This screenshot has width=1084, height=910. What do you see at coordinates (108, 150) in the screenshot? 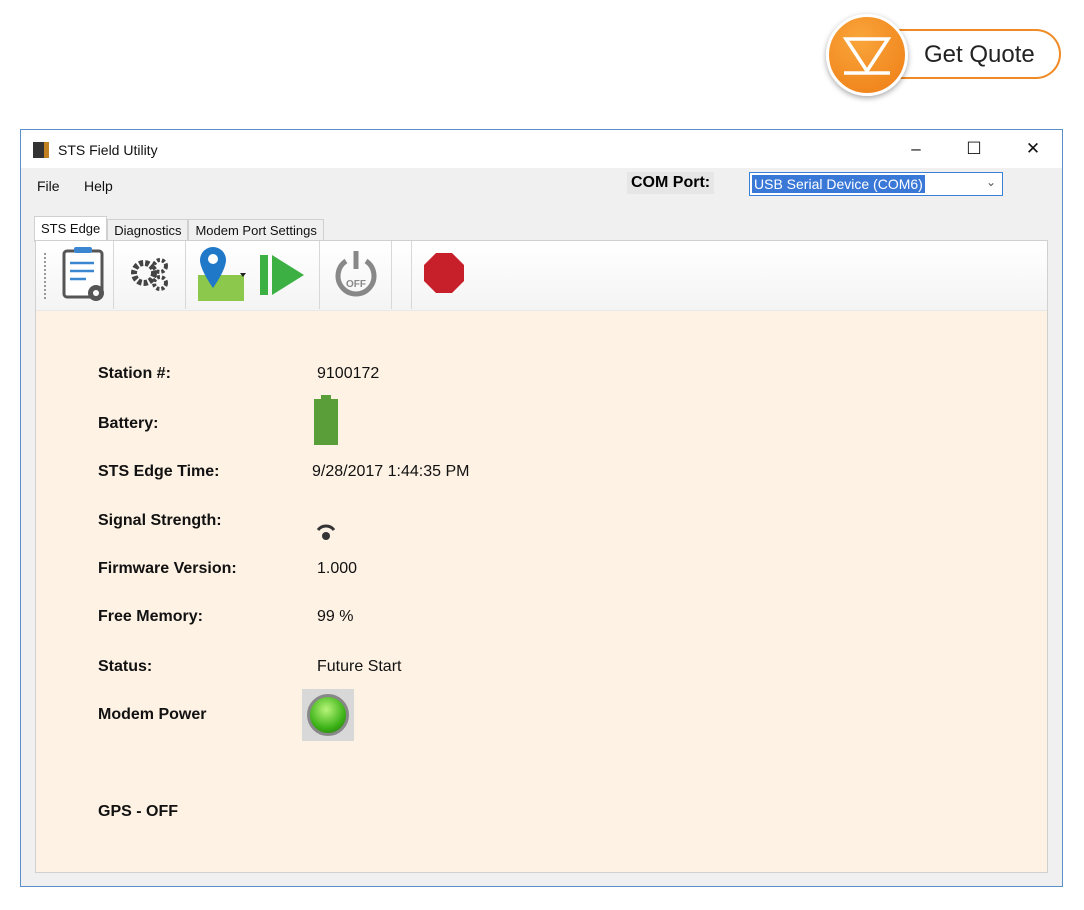
I see `window-title: STS Field Utility` at bounding box center [108, 150].